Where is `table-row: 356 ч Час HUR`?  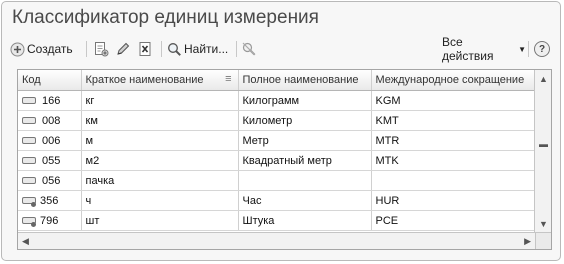 table-row: 356 ч Час HUR is located at coordinates (277, 200).